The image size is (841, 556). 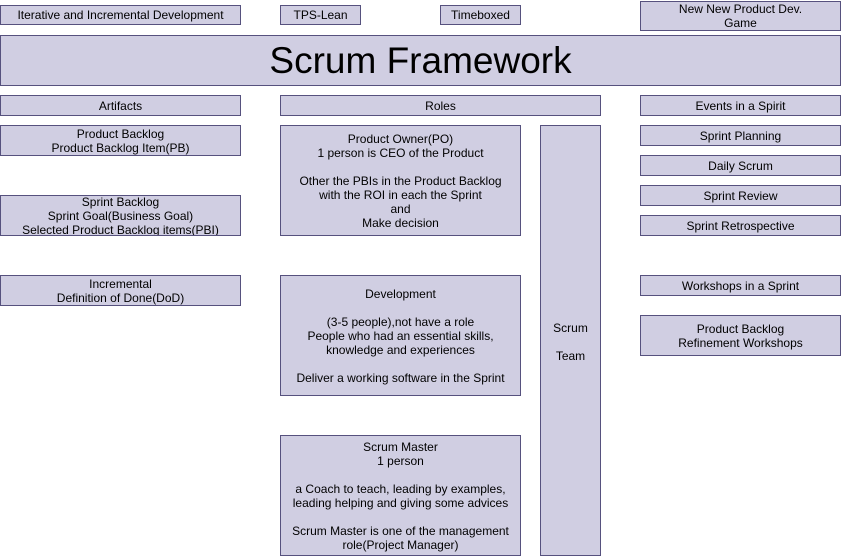 What do you see at coordinates (740, 195) in the screenshot?
I see `sprint-review-box: Sprint Review` at bounding box center [740, 195].